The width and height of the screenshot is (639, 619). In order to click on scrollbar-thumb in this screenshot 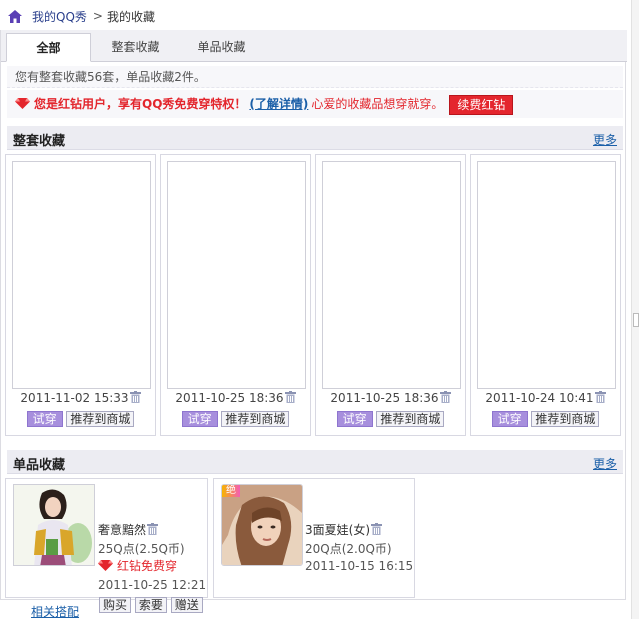, I will do `click(636, 320)`.